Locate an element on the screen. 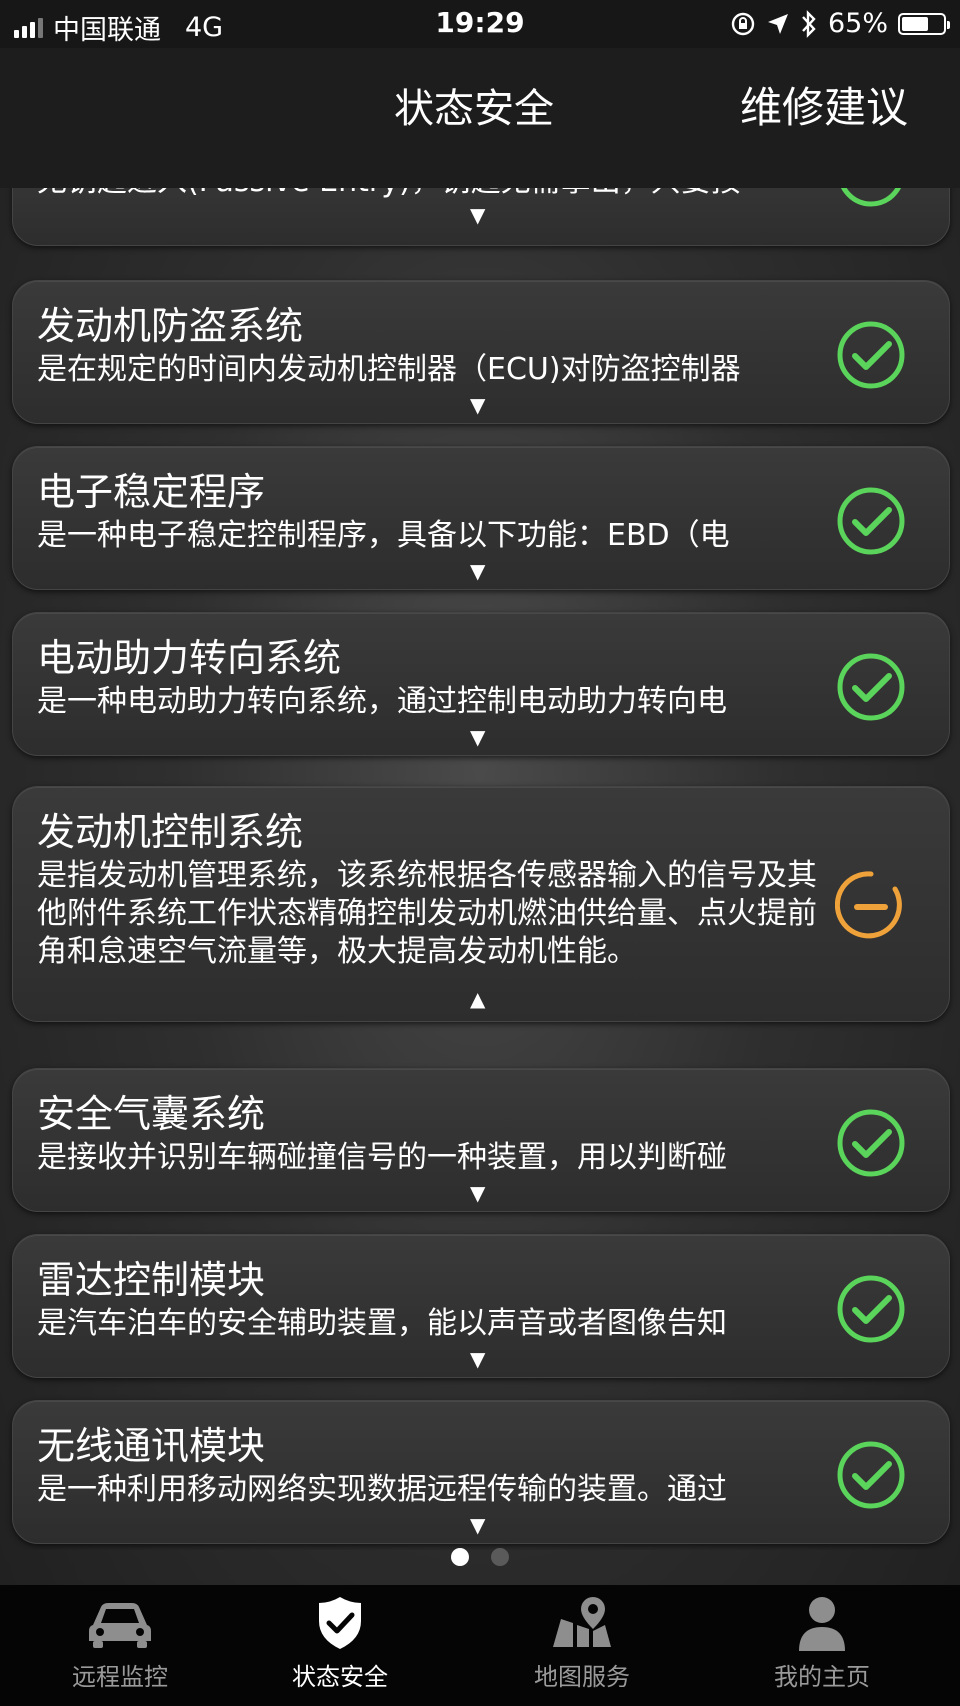 This screenshot has height=1706, width=960. card-description: 是一种电子稳定控制程序，具备以下功能：EBD（电 is located at coordinates (383, 535).